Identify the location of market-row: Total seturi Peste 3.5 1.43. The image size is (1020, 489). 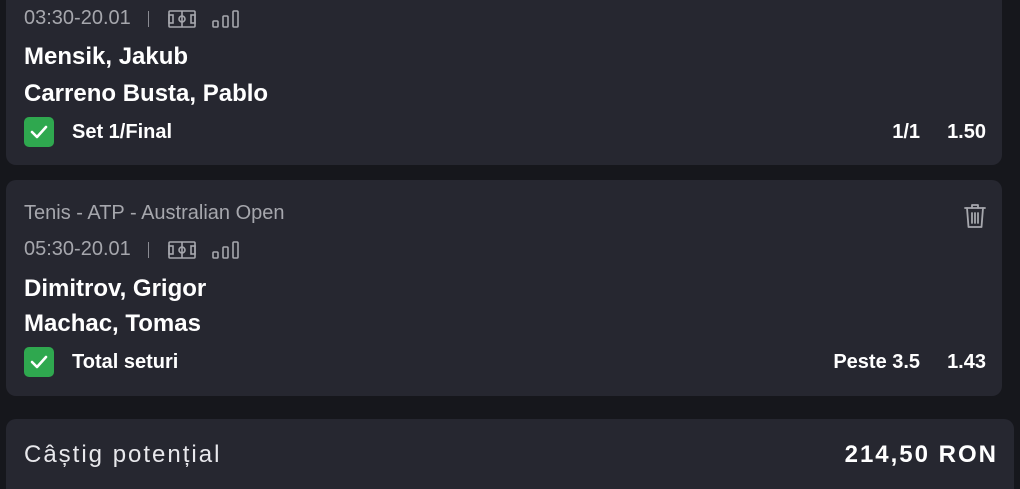
(505, 362).